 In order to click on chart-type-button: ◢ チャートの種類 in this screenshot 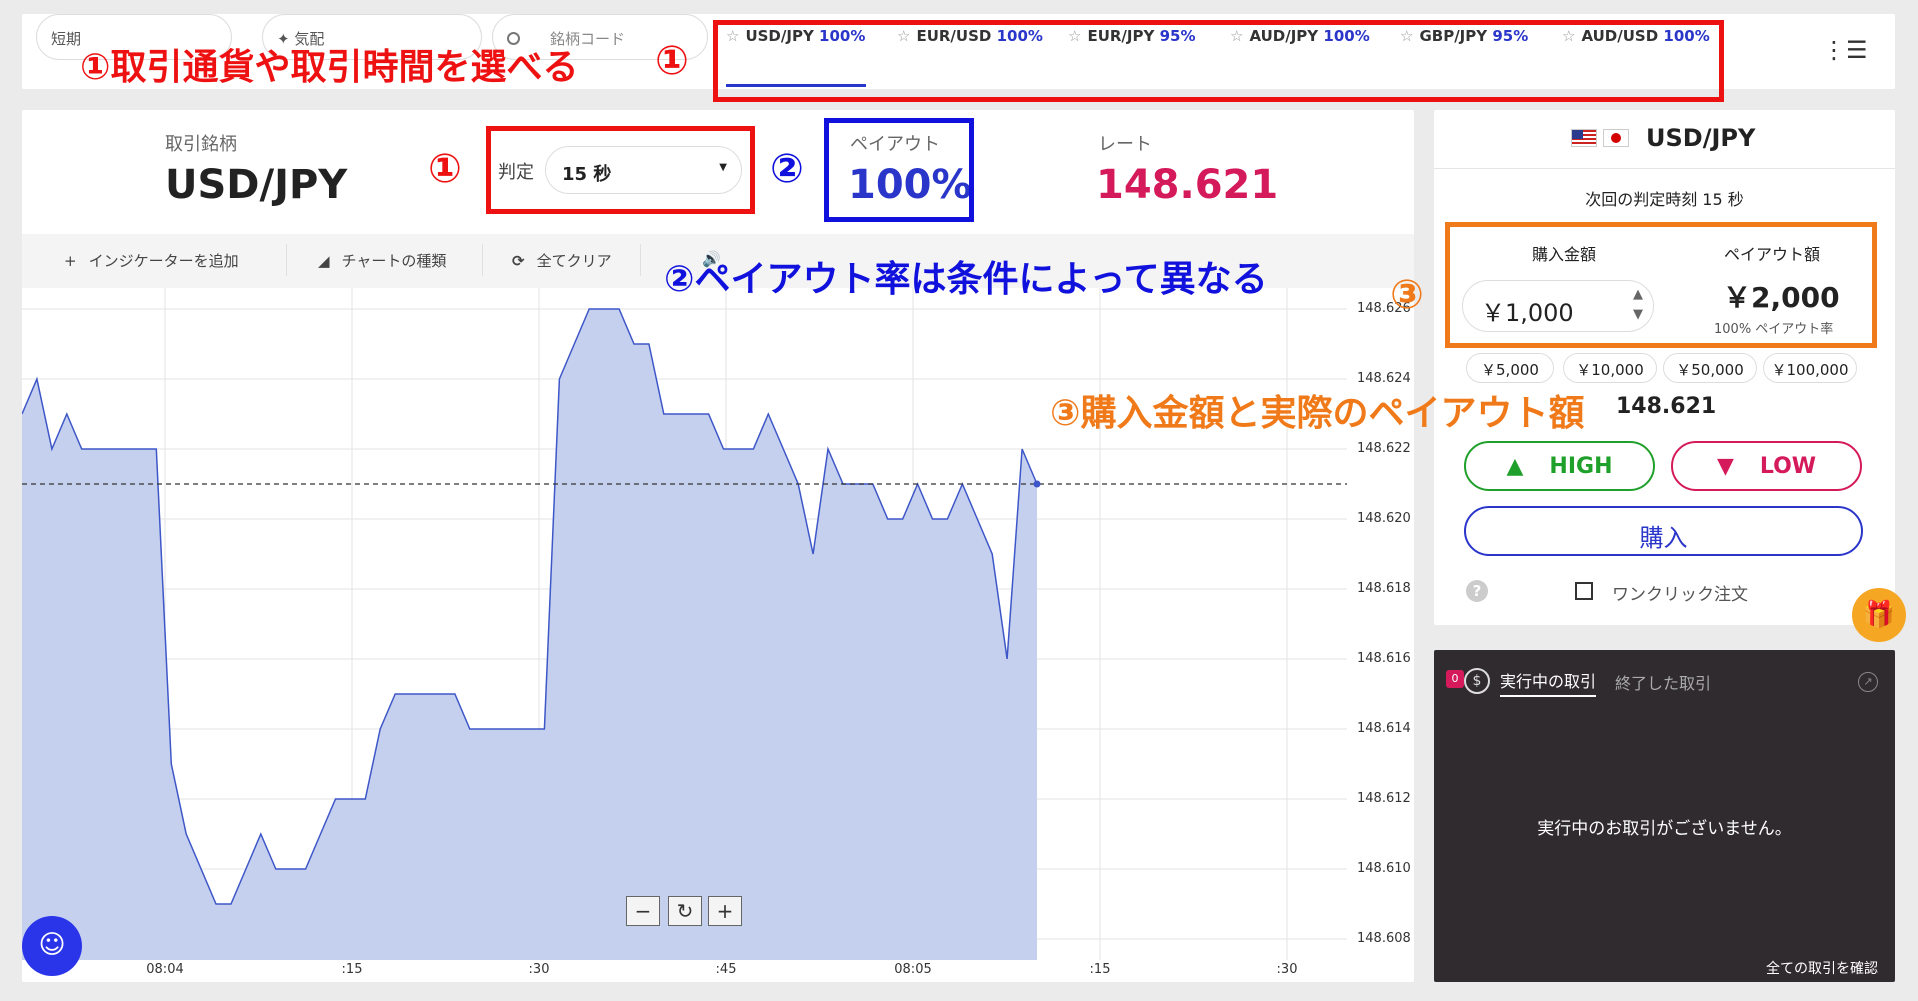, I will do `click(382, 260)`.